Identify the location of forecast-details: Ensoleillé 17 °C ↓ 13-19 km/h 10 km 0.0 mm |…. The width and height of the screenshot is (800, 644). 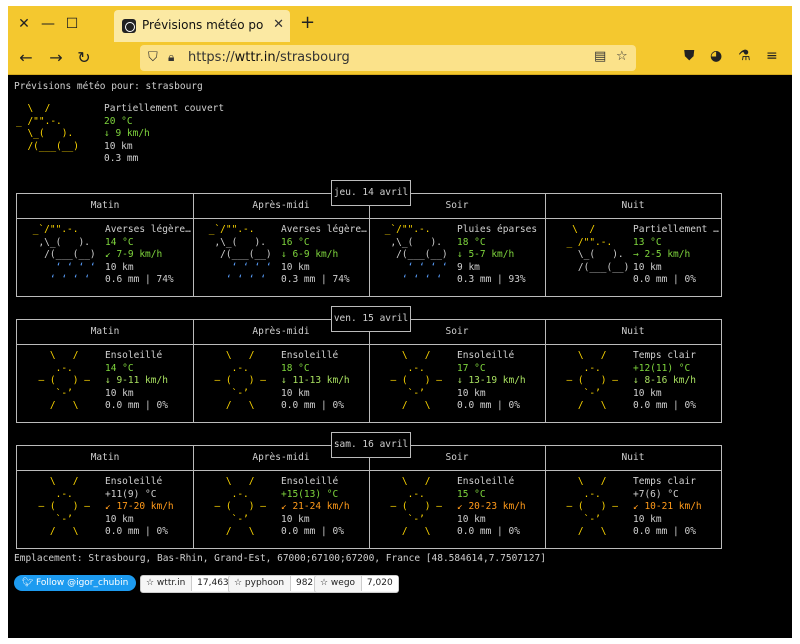
(491, 380).